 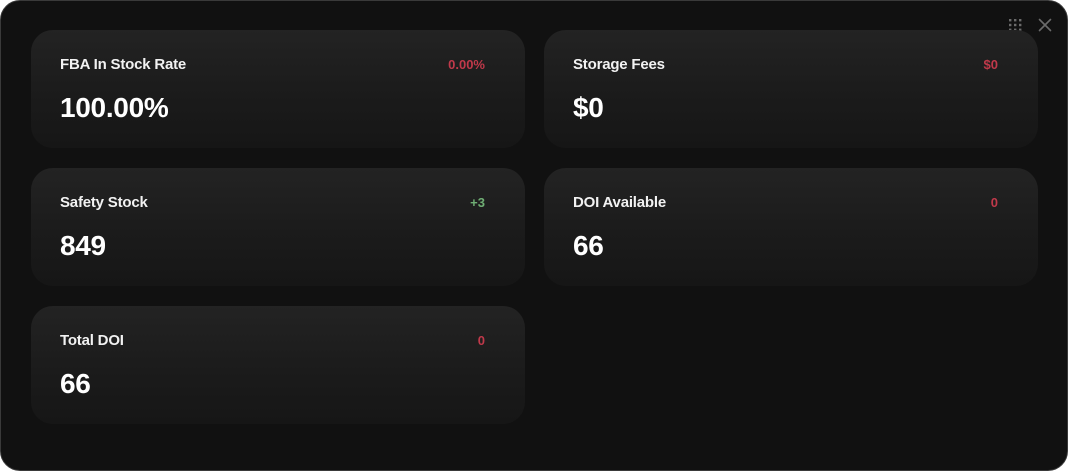 I want to click on metric-card-fba-in-stock-rate: FBA In Stock Rate 0.00% 100.00%, so click(x=278, y=89).